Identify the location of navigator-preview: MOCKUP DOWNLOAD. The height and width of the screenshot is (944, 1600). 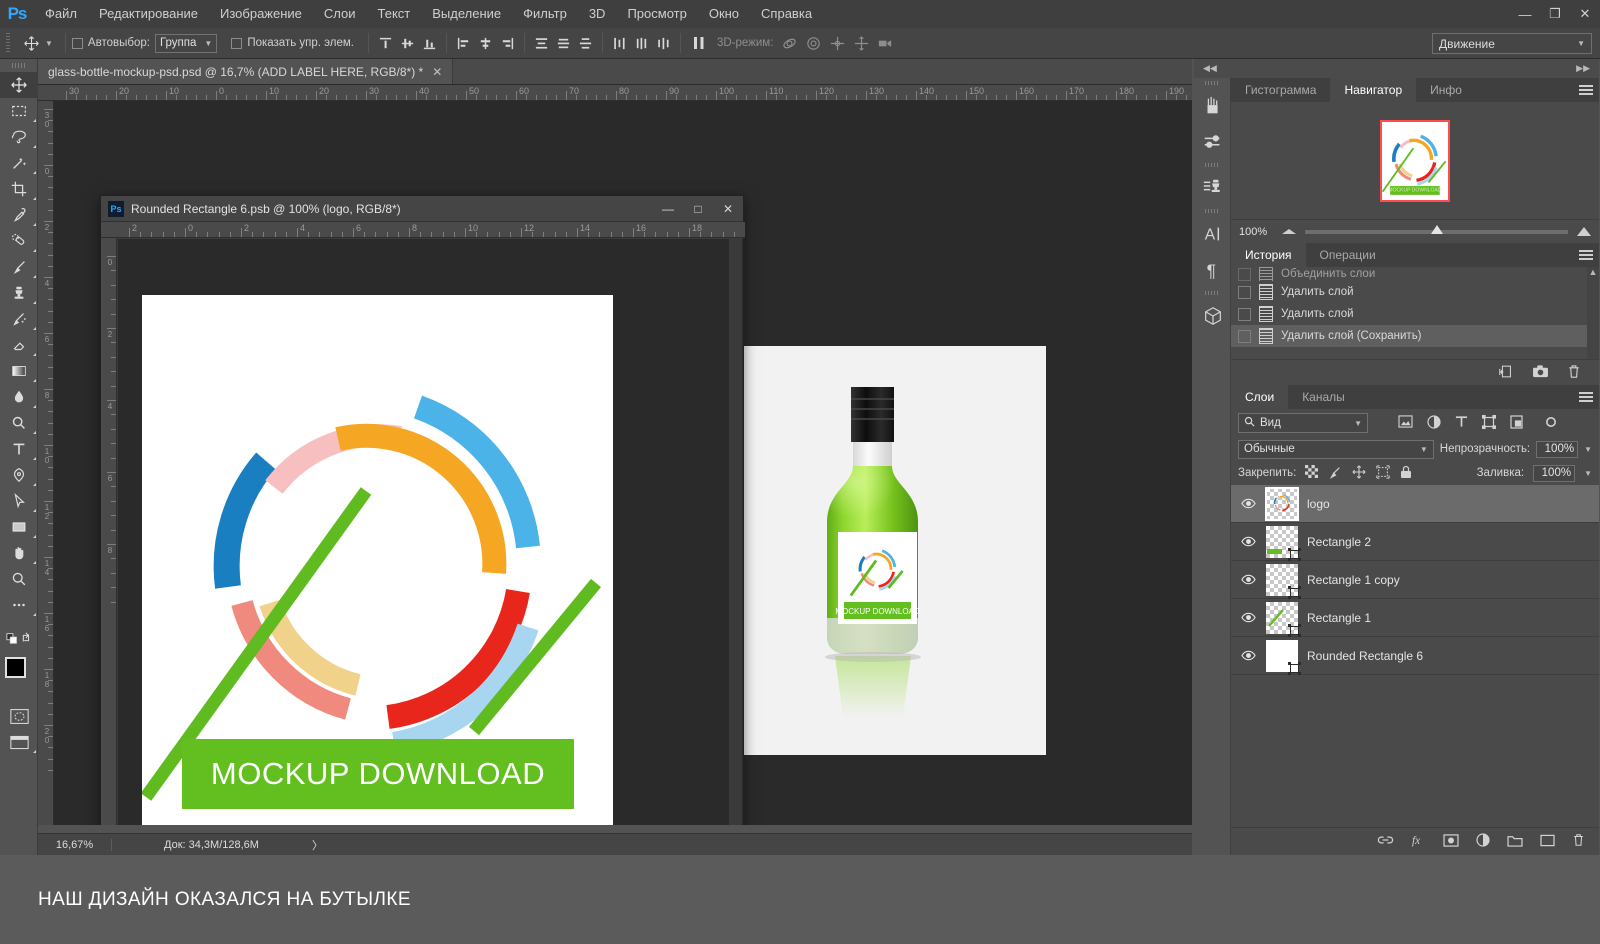
(1415, 160).